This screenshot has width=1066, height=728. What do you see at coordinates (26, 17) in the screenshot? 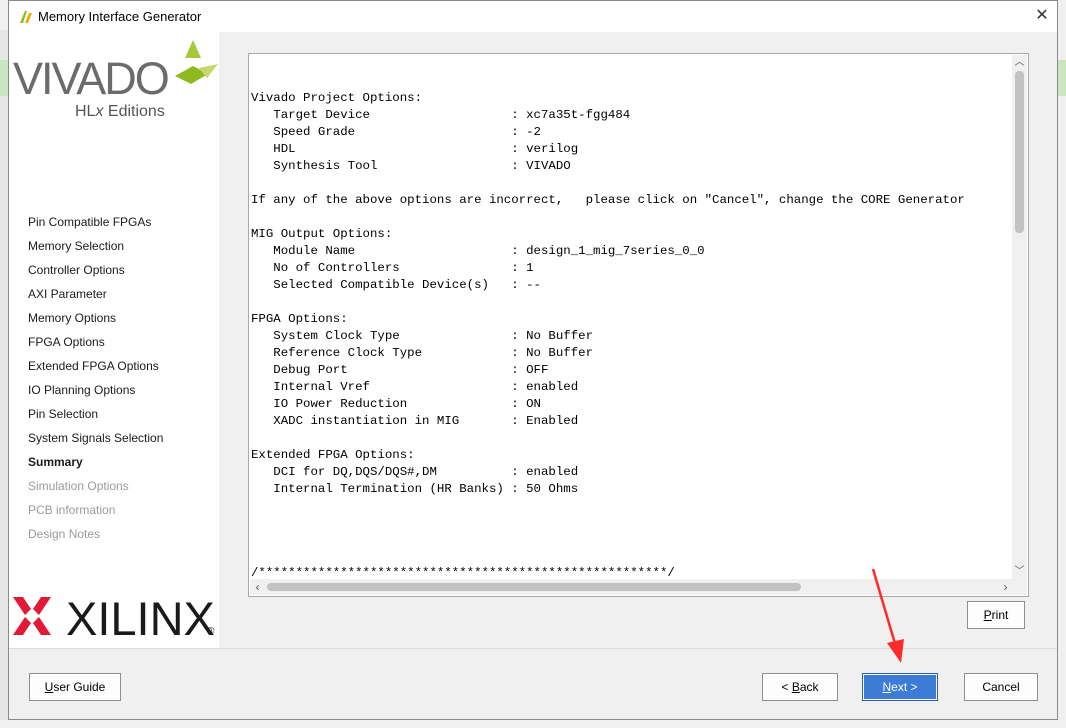
I see `vivado-app-icon` at bounding box center [26, 17].